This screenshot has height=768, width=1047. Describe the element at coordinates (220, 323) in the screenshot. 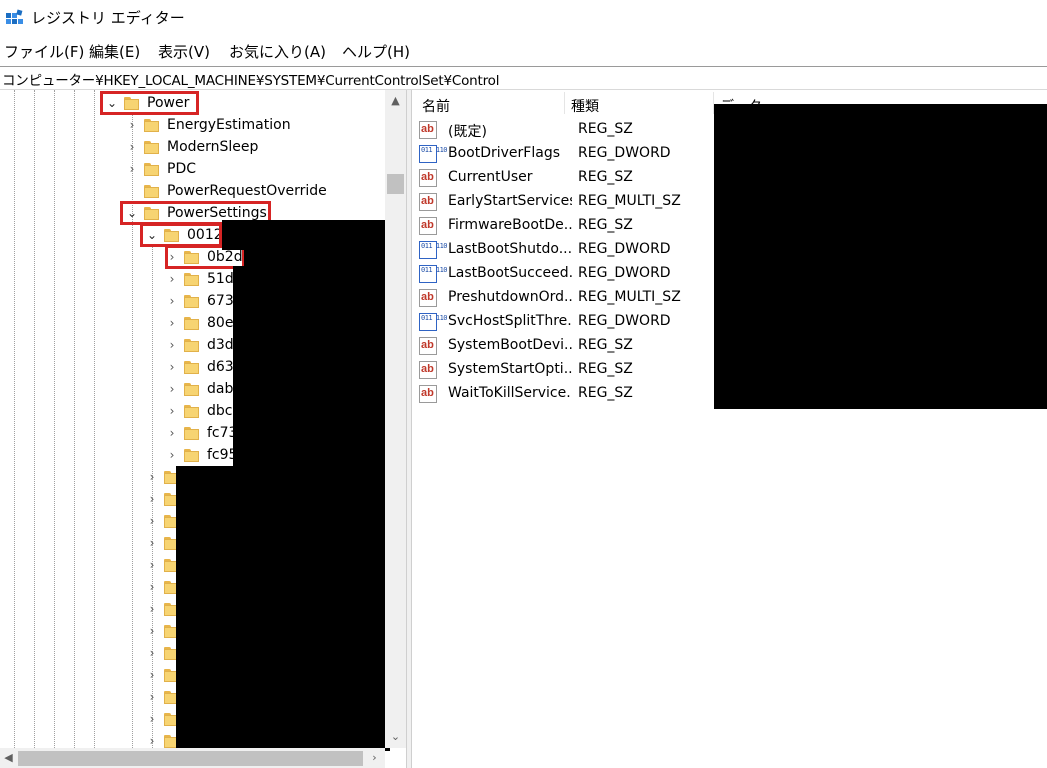

I see `tree-item-label: 80e` at that location.